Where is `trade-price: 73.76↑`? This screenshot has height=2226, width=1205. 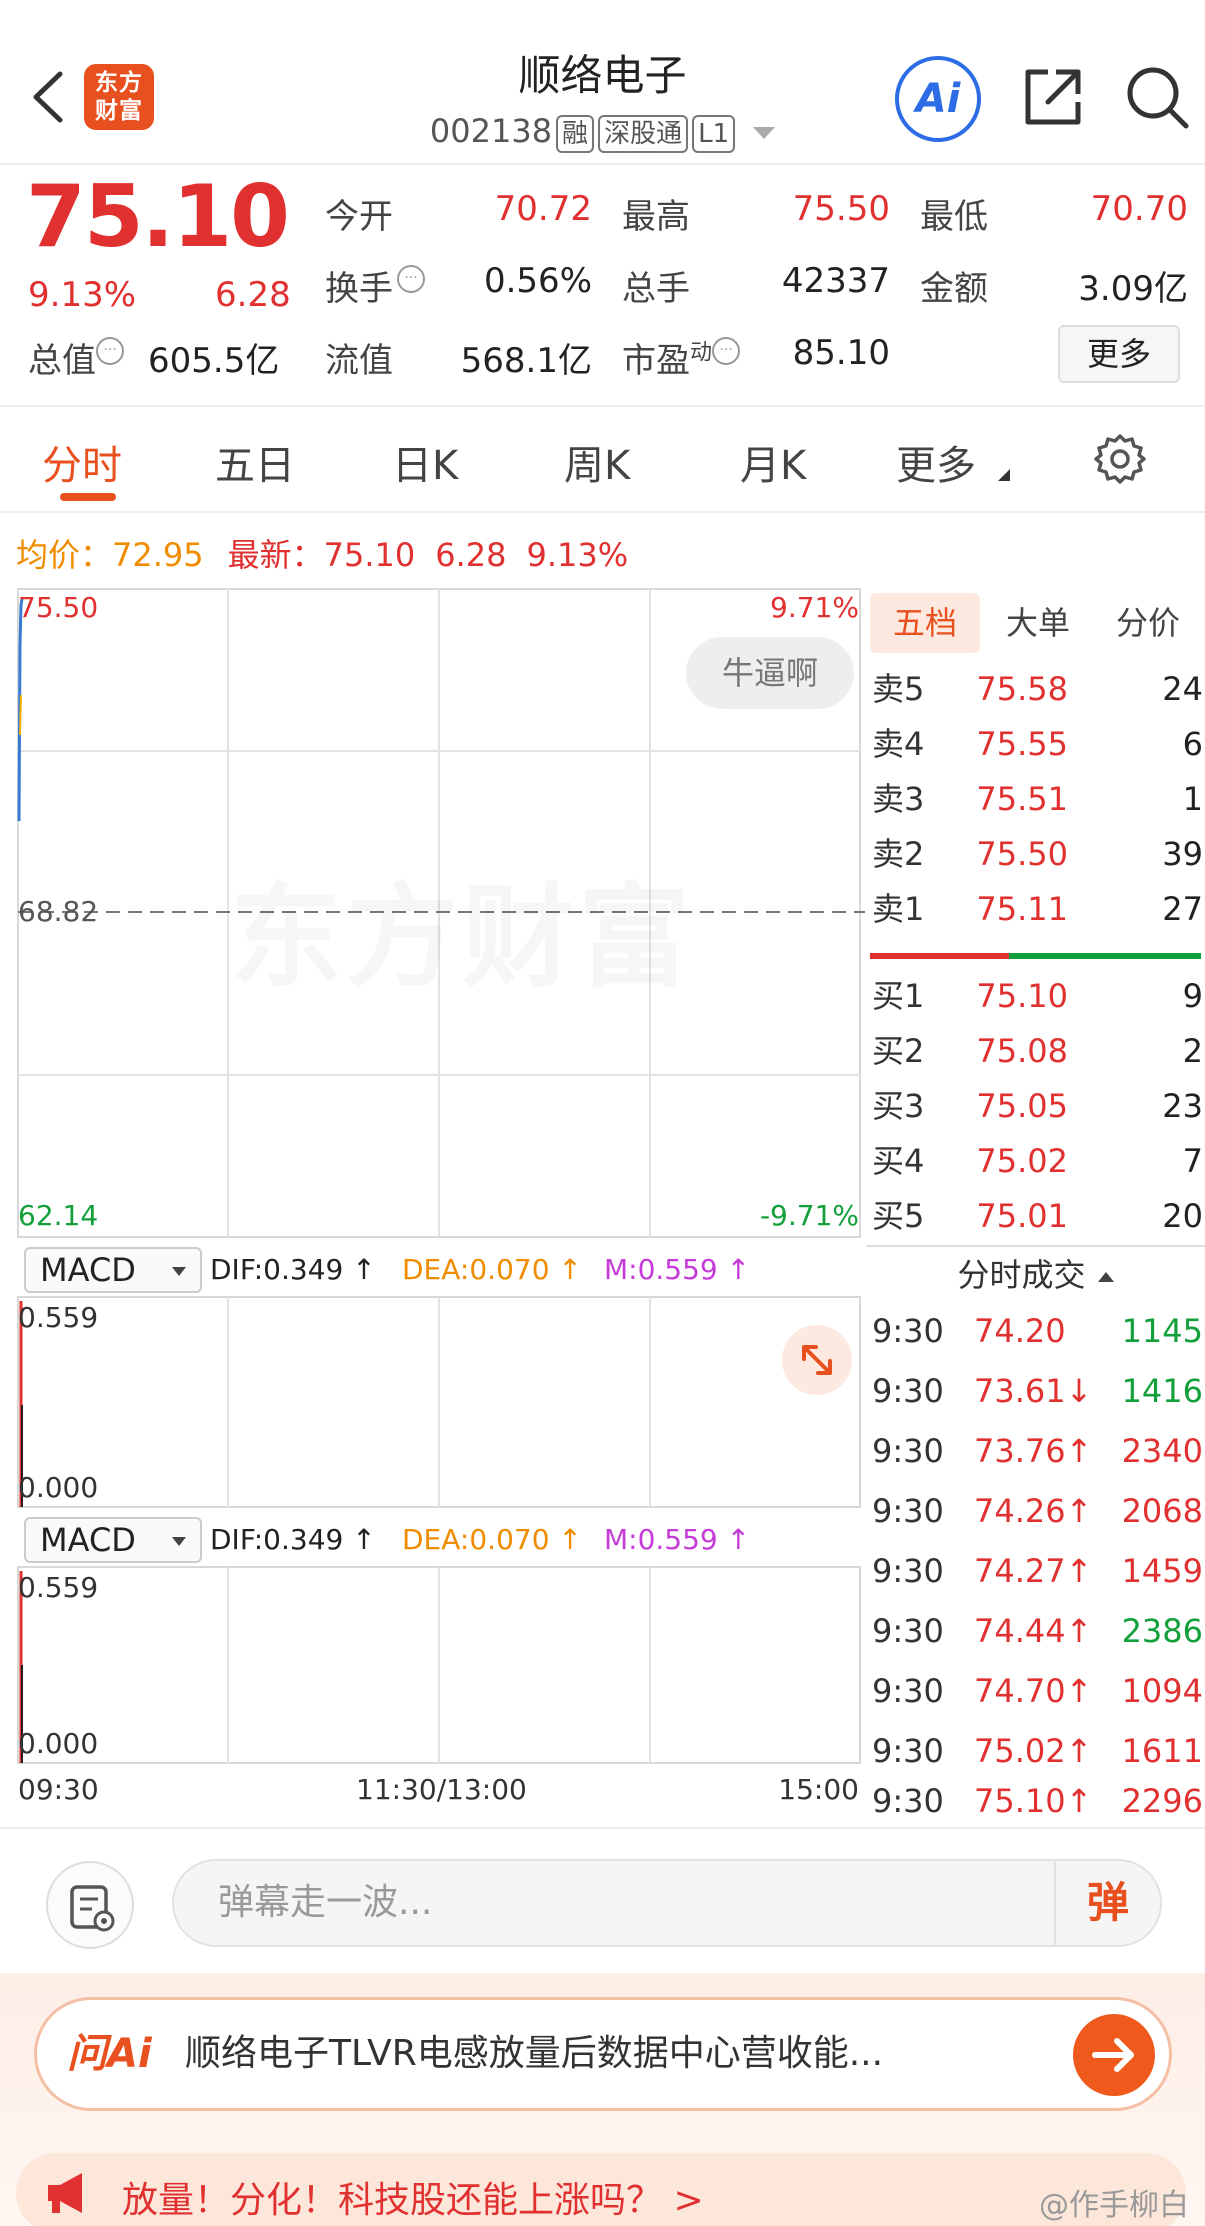
trade-price: 73.76↑ is located at coordinates (1033, 1451).